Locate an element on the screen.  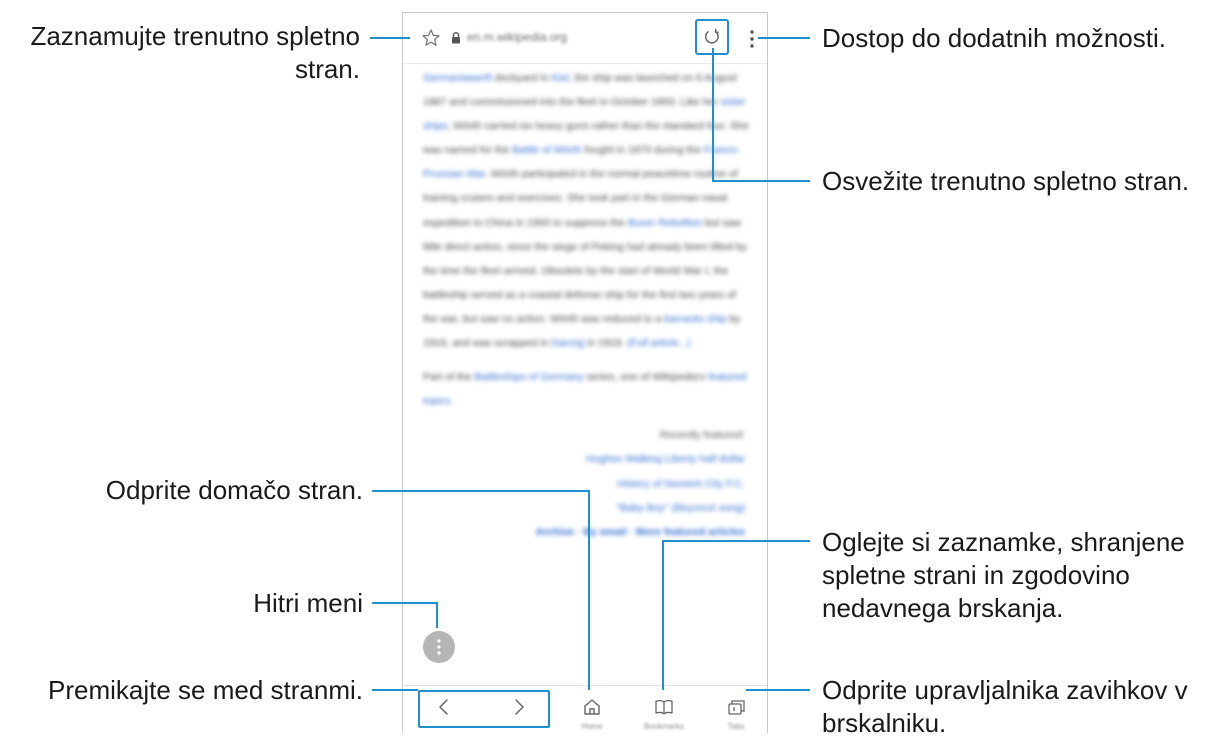
quick-menu-button is located at coordinates (439, 647).